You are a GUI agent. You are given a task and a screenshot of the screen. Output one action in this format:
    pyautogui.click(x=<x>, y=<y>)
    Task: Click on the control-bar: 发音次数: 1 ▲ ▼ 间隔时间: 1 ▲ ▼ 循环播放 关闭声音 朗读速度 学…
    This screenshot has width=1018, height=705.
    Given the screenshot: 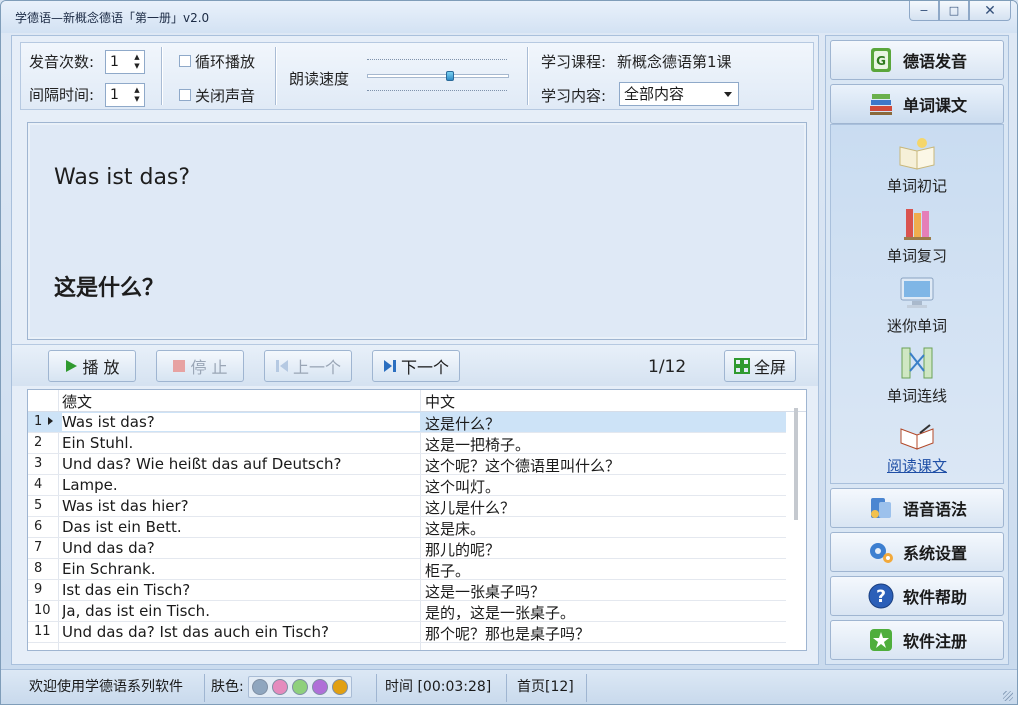 What is the action you would take?
    pyautogui.click(x=417, y=76)
    